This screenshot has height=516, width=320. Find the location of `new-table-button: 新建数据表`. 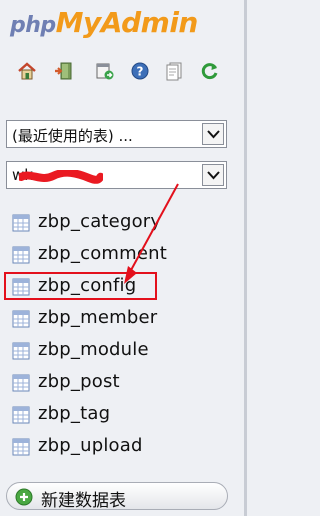

new-table-button: 新建数据表 is located at coordinates (117, 496).